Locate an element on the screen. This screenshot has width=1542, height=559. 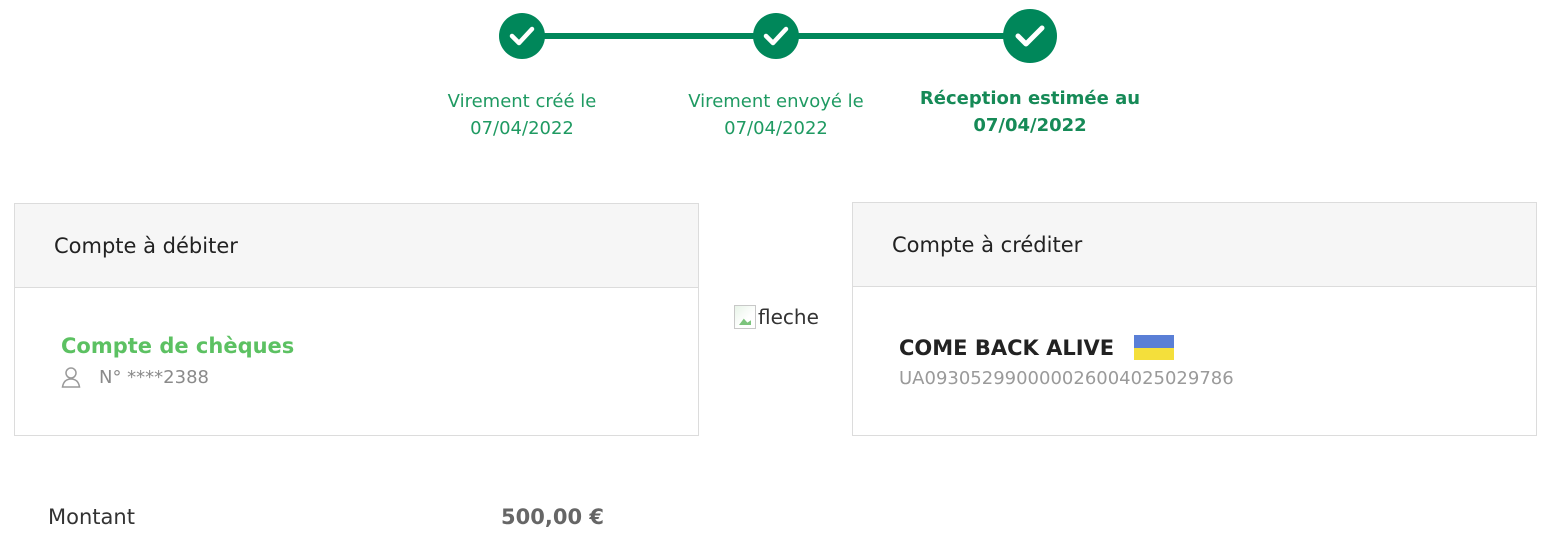
step-2-date: 07/04/2022 is located at coordinates (776, 128).